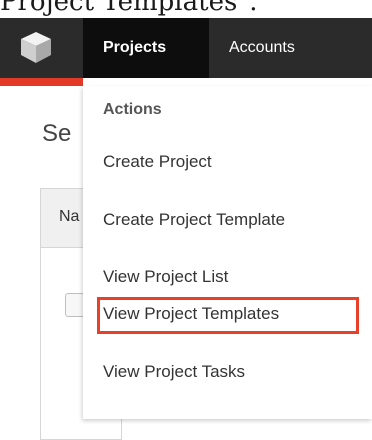 This screenshot has height=440, width=372. Describe the element at coordinates (157, 162) in the screenshot. I see `menu-item-create-project: Create Project` at that location.